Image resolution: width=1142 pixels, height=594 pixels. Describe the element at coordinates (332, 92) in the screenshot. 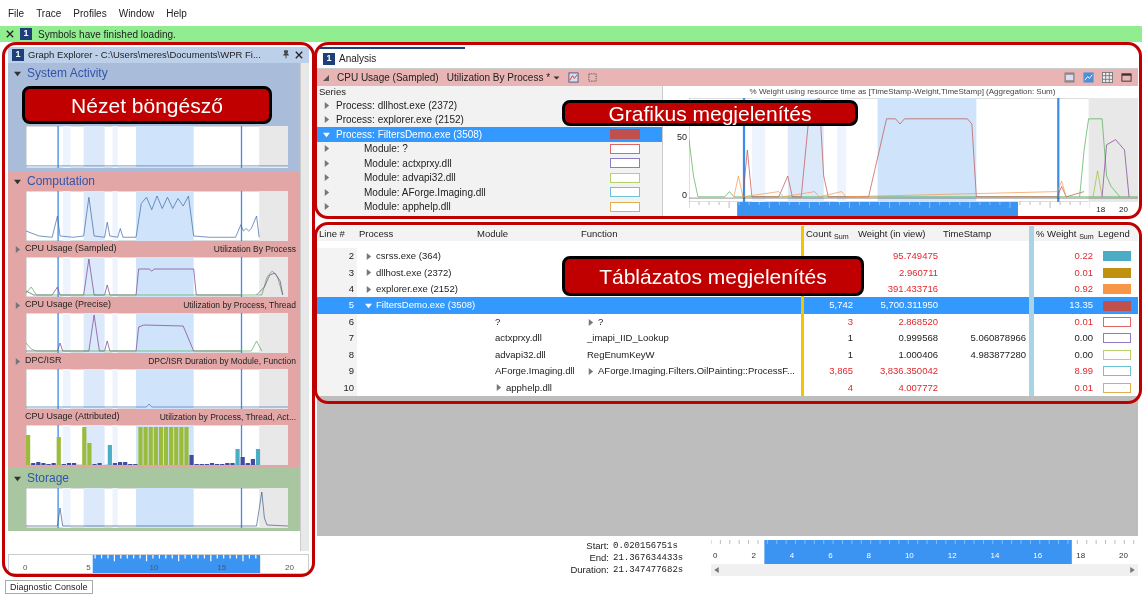

I see `column-header: Series` at that location.